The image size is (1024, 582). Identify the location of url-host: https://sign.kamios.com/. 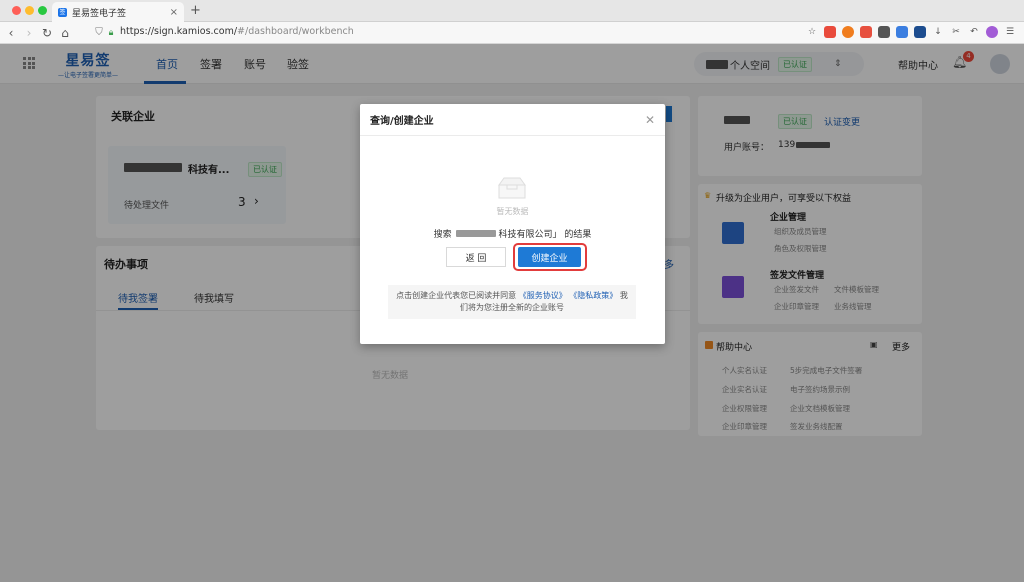
(179, 31).